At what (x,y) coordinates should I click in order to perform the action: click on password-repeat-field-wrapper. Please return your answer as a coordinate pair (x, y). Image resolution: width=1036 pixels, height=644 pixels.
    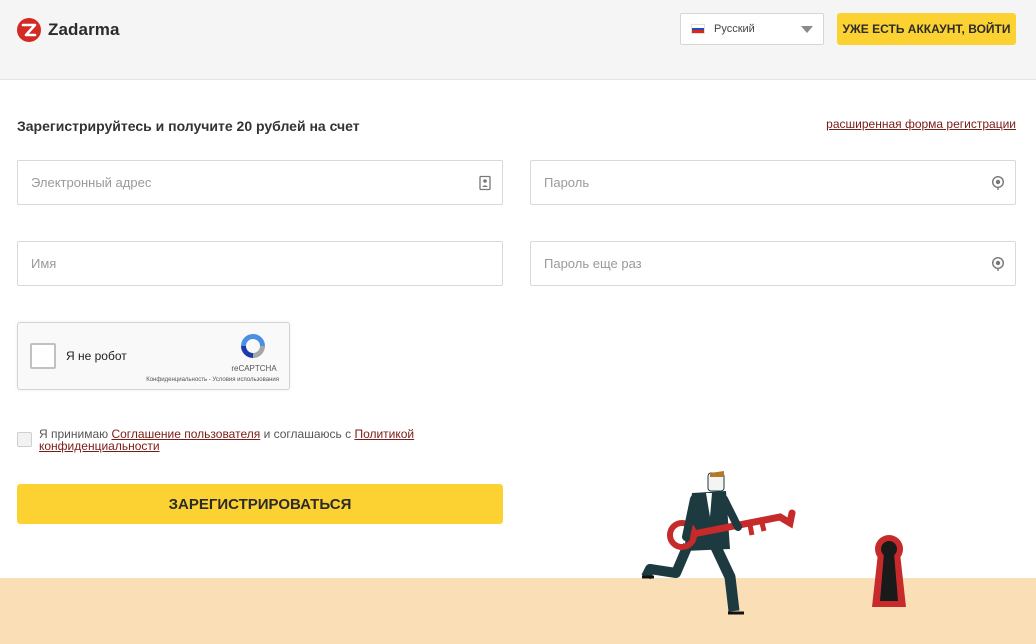
    Looking at the image, I should click on (773, 263).